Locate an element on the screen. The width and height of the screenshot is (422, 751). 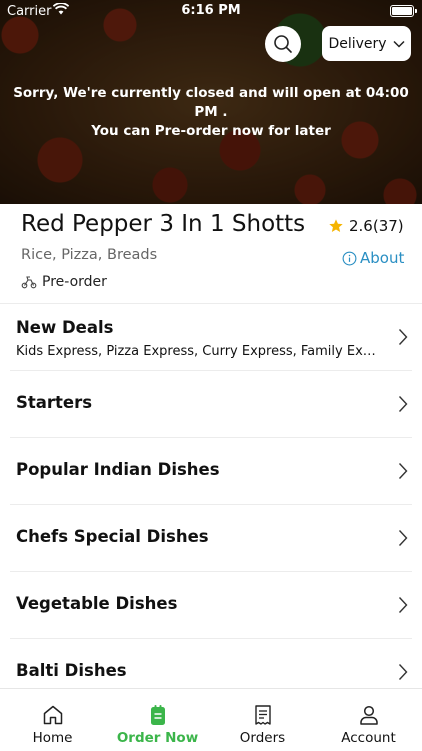
tab-order-now: Order Now is located at coordinates (157, 720).